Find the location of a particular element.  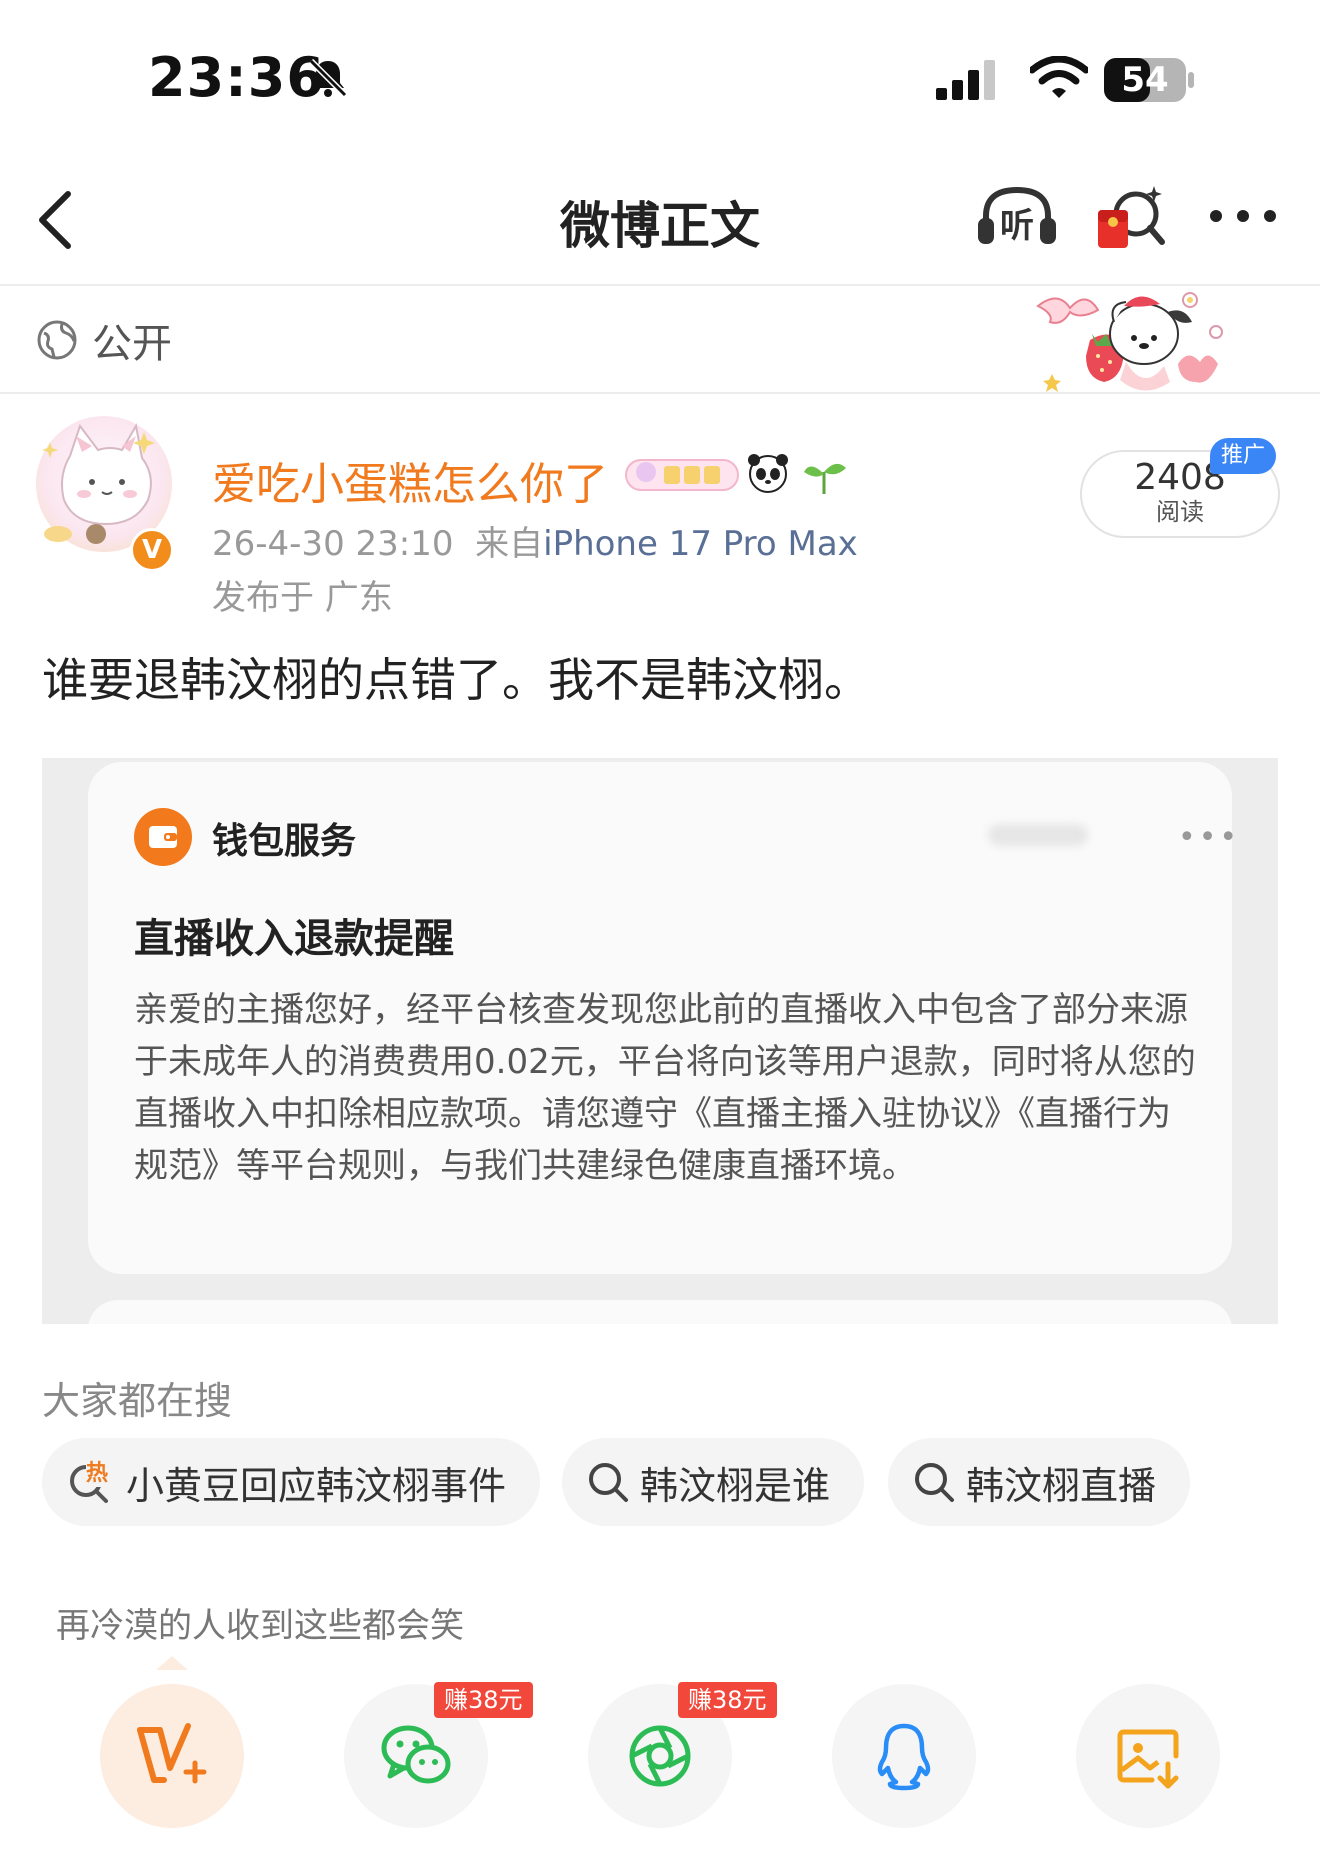

listen-label: 听 is located at coordinates (1017, 226).